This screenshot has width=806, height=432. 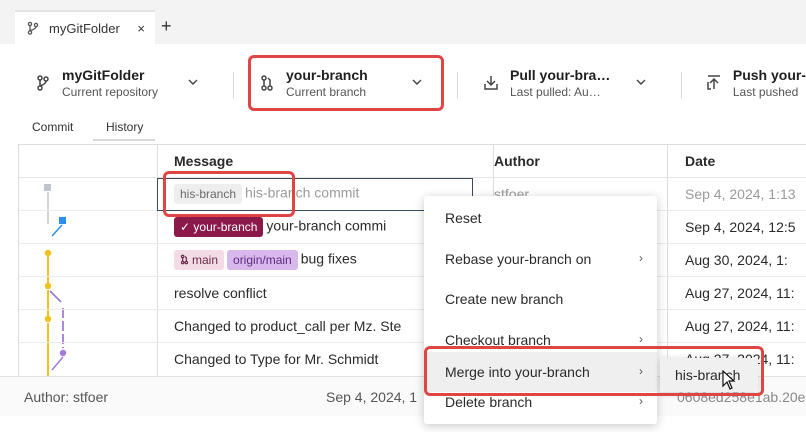 I want to click on repository-caption: Current repository, so click(x=110, y=92).